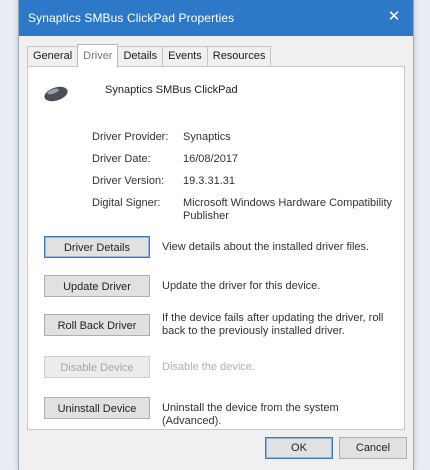 The image size is (430, 470). What do you see at coordinates (121, 159) in the screenshot?
I see `driver-date-label: Driver Date:` at bounding box center [121, 159].